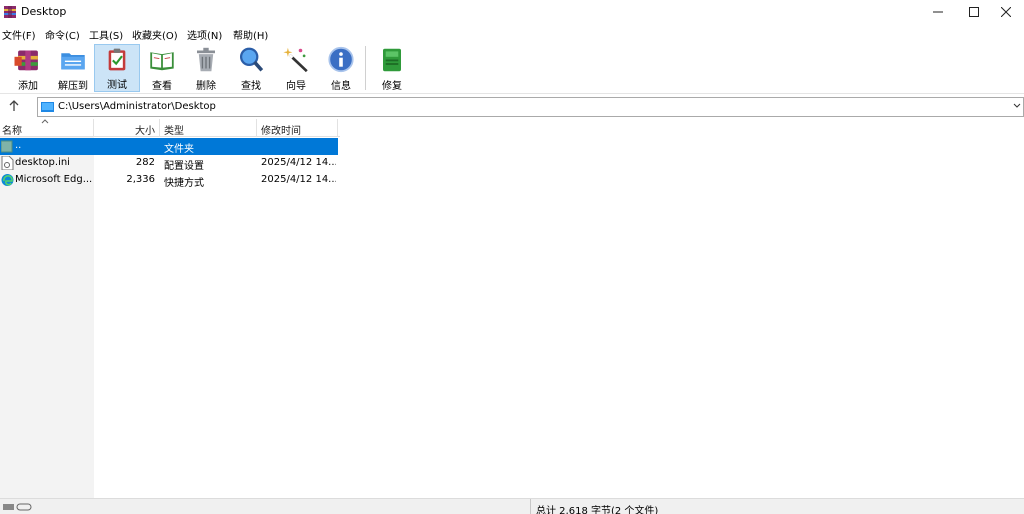 The width and height of the screenshot is (1024, 514). Describe the element at coordinates (174, 129) in the screenshot. I see `column-type-header: 类型` at that location.